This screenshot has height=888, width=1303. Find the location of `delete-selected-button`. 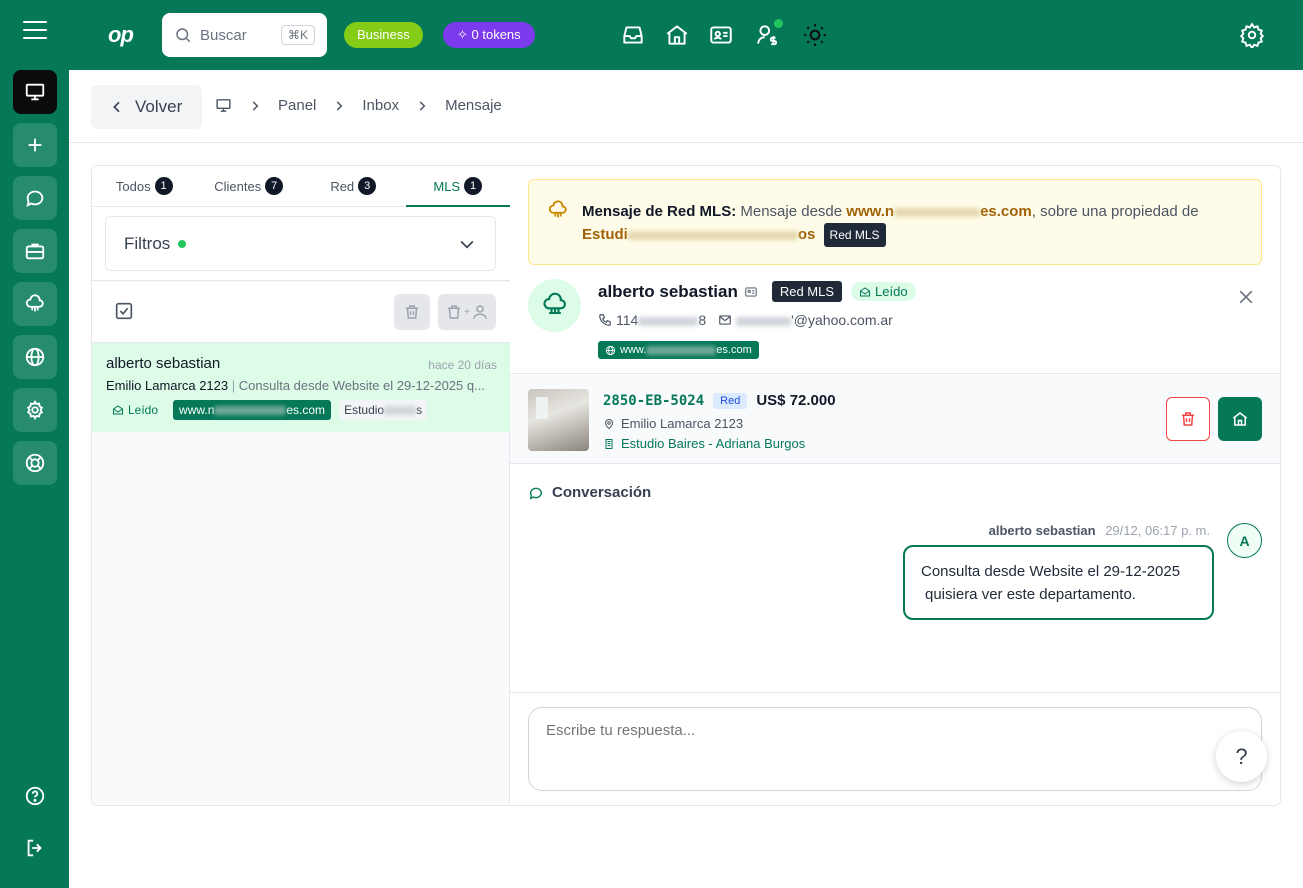

delete-selected-button is located at coordinates (412, 312).